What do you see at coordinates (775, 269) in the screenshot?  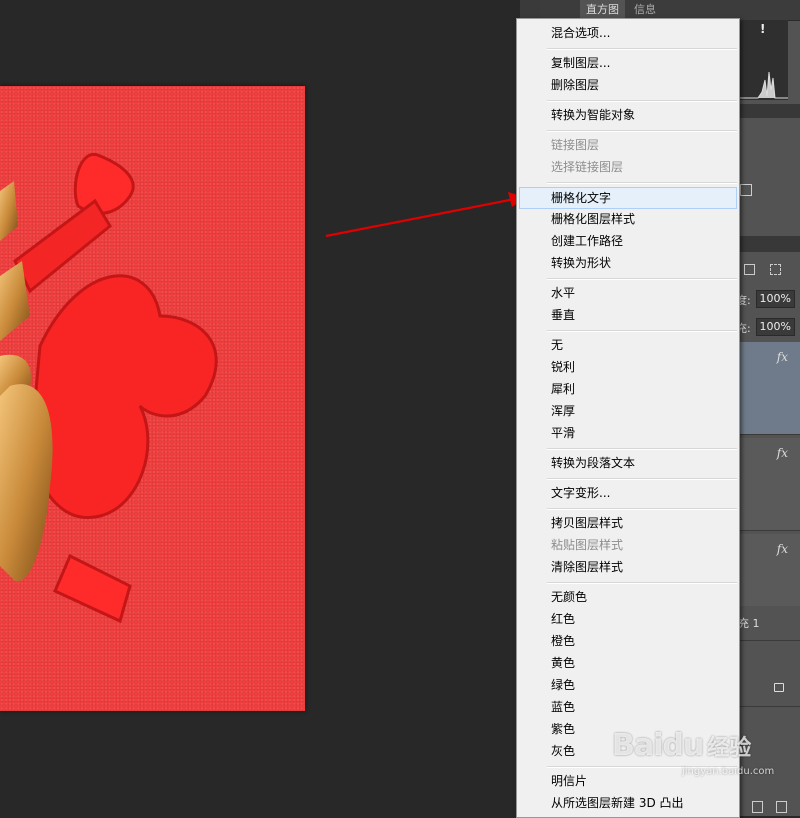 I see `crop-icon` at bounding box center [775, 269].